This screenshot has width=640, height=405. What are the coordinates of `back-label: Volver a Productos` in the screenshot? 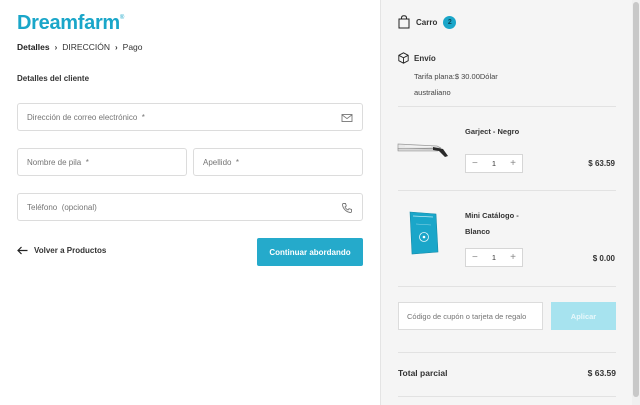 It's located at (70, 250).